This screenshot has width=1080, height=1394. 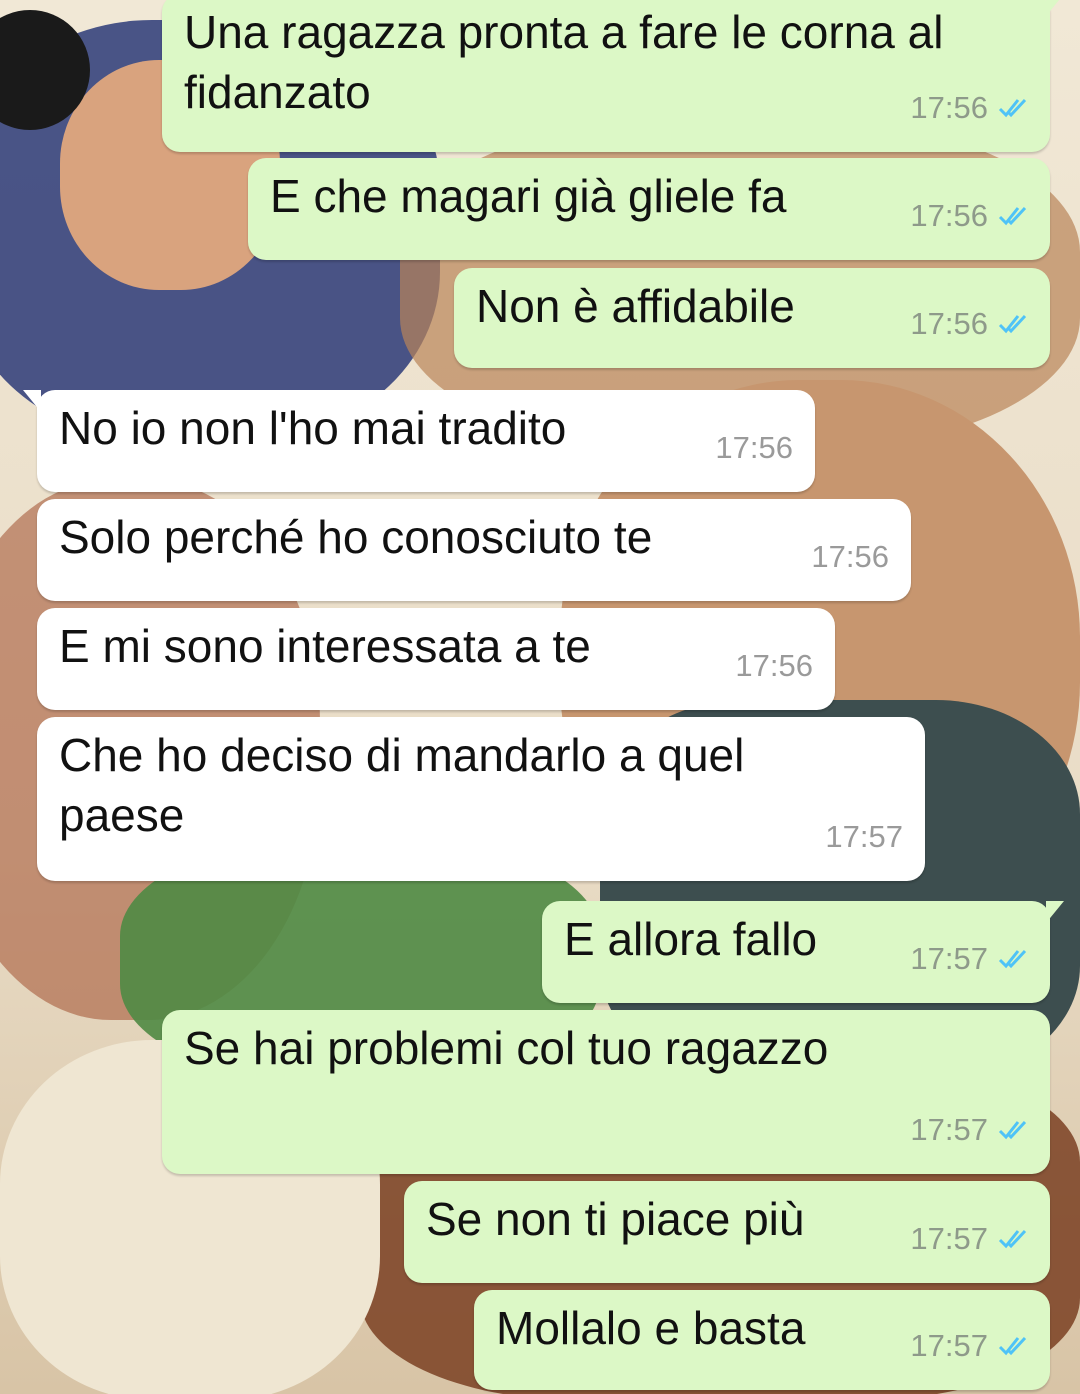 What do you see at coordinates (356, 537) in the screenshot?
I see `message-text: Solo perché ho conosciuto te` at bounding box center [356, 537].